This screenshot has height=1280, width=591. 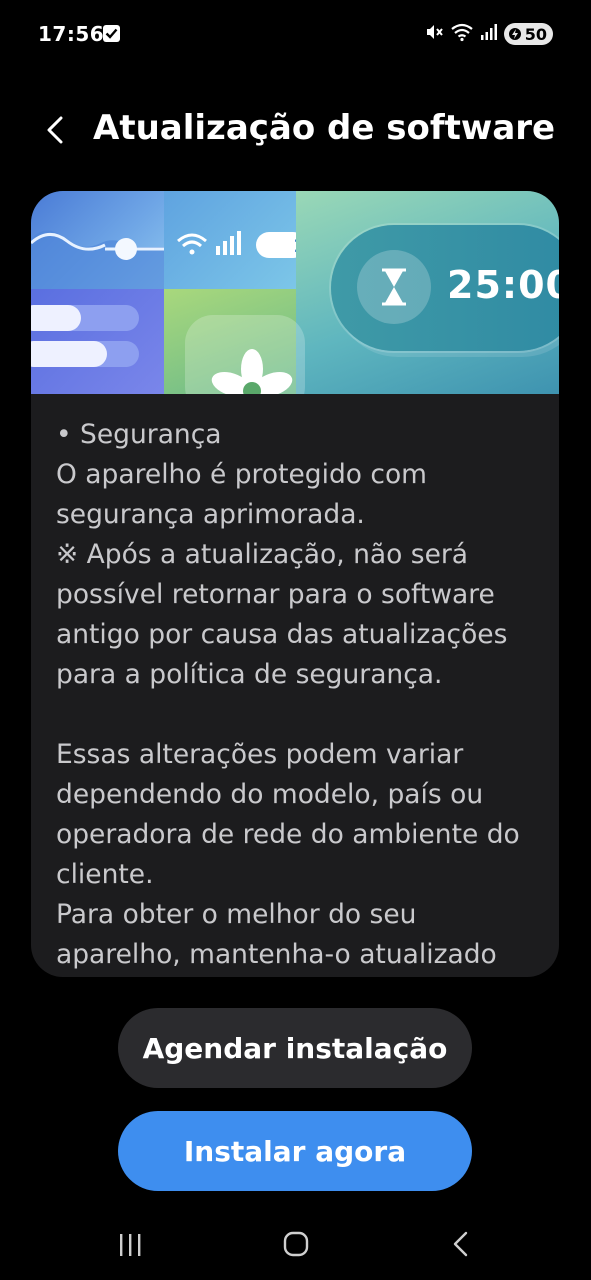 I want to click on navigation-bar, so click(x=295, y=1245).